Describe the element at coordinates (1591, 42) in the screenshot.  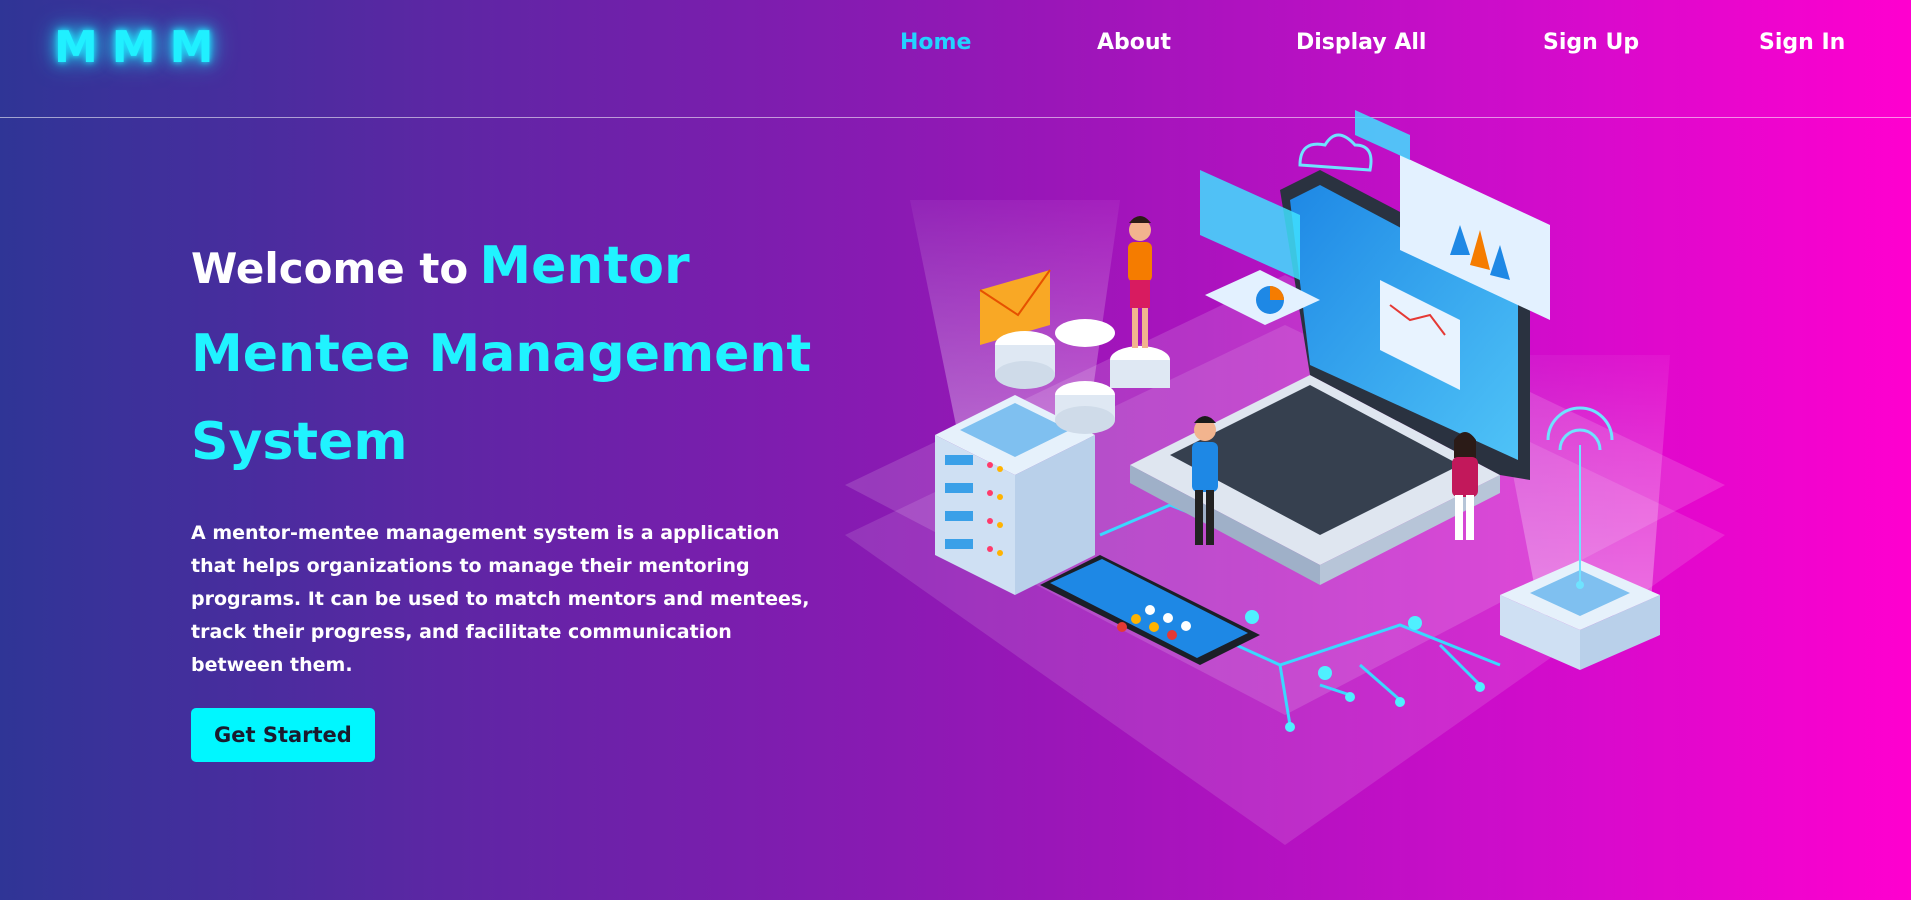
I see `nav-link-sign-up: Sign Up` at that location.